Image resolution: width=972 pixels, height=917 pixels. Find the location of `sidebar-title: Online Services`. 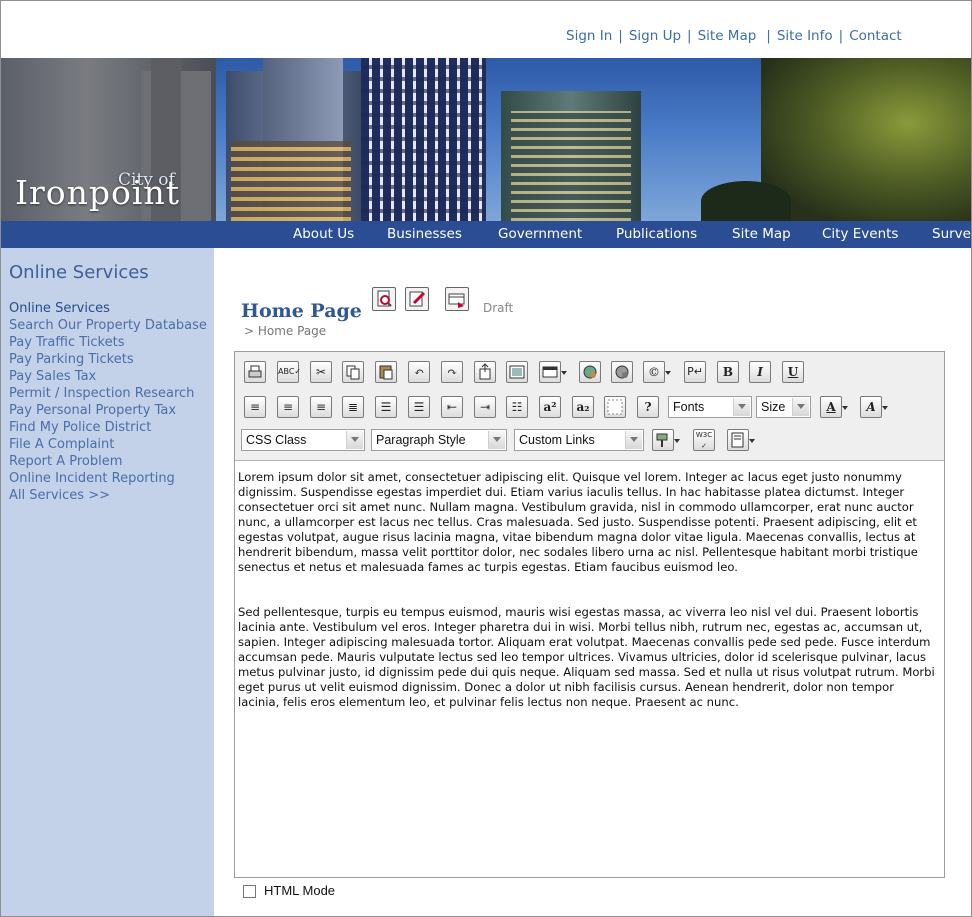

sidebar-title: Online Services is located at coordinates (79, 272).